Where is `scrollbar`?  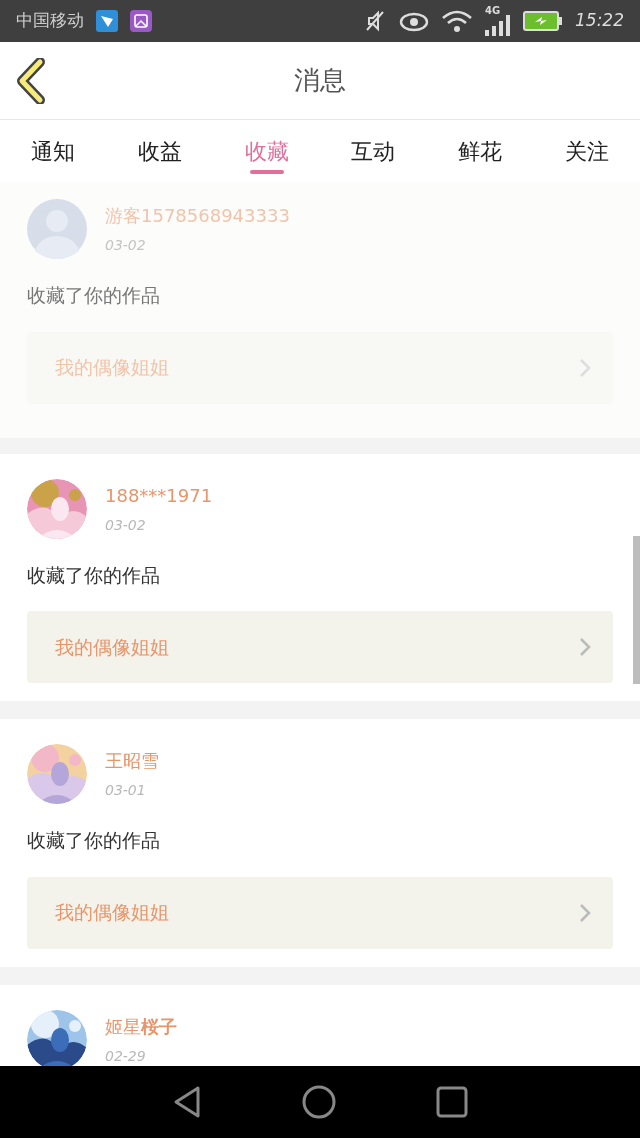
scrollbar is located at coordinates (636, 610).